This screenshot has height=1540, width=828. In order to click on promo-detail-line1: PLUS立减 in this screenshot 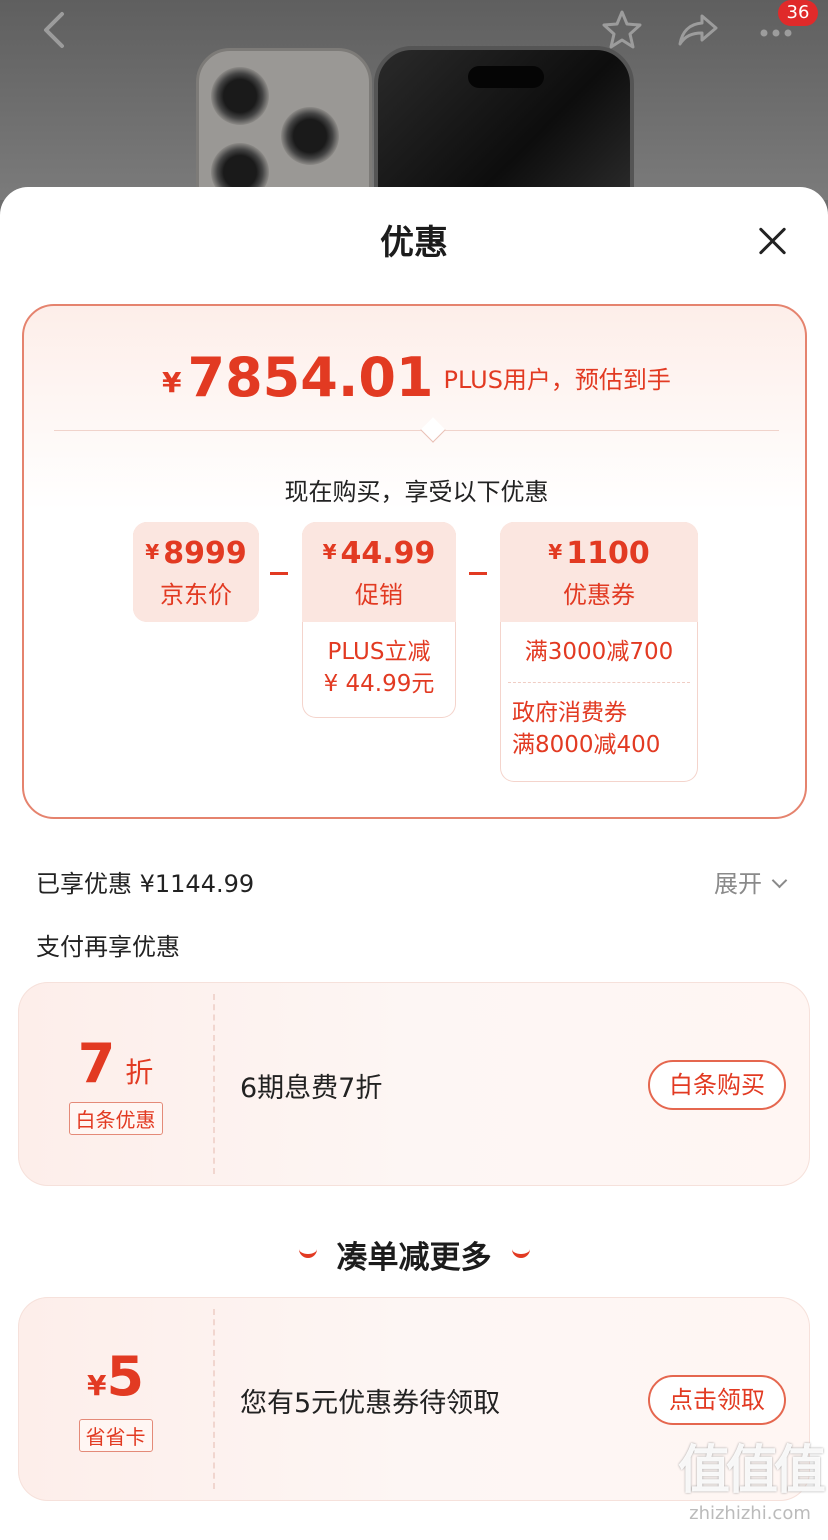, I will do `click(379, 652)`.